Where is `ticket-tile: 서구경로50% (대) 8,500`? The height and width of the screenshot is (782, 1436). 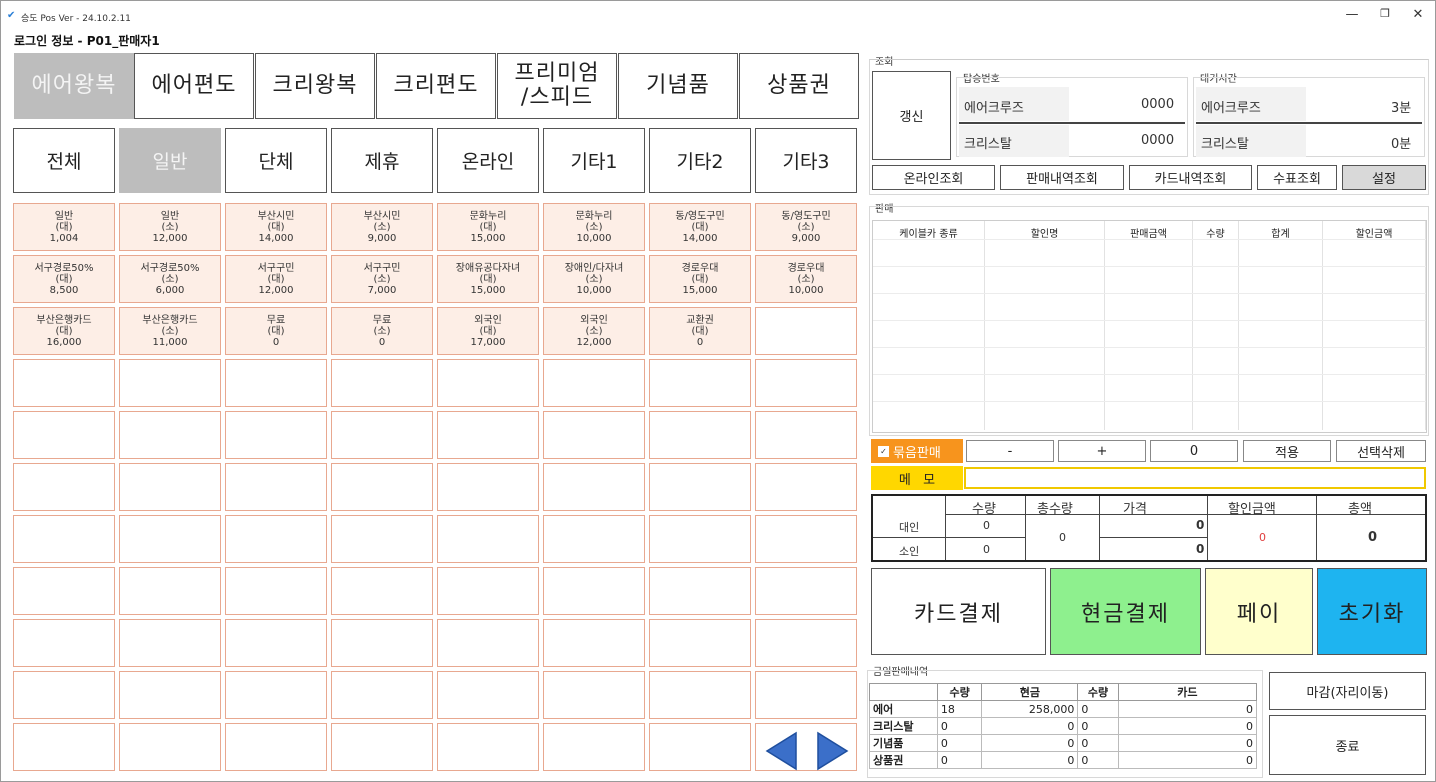 ticket-tile: 서구경로50% (대) 8,500 is located at coordinates (64, 279).